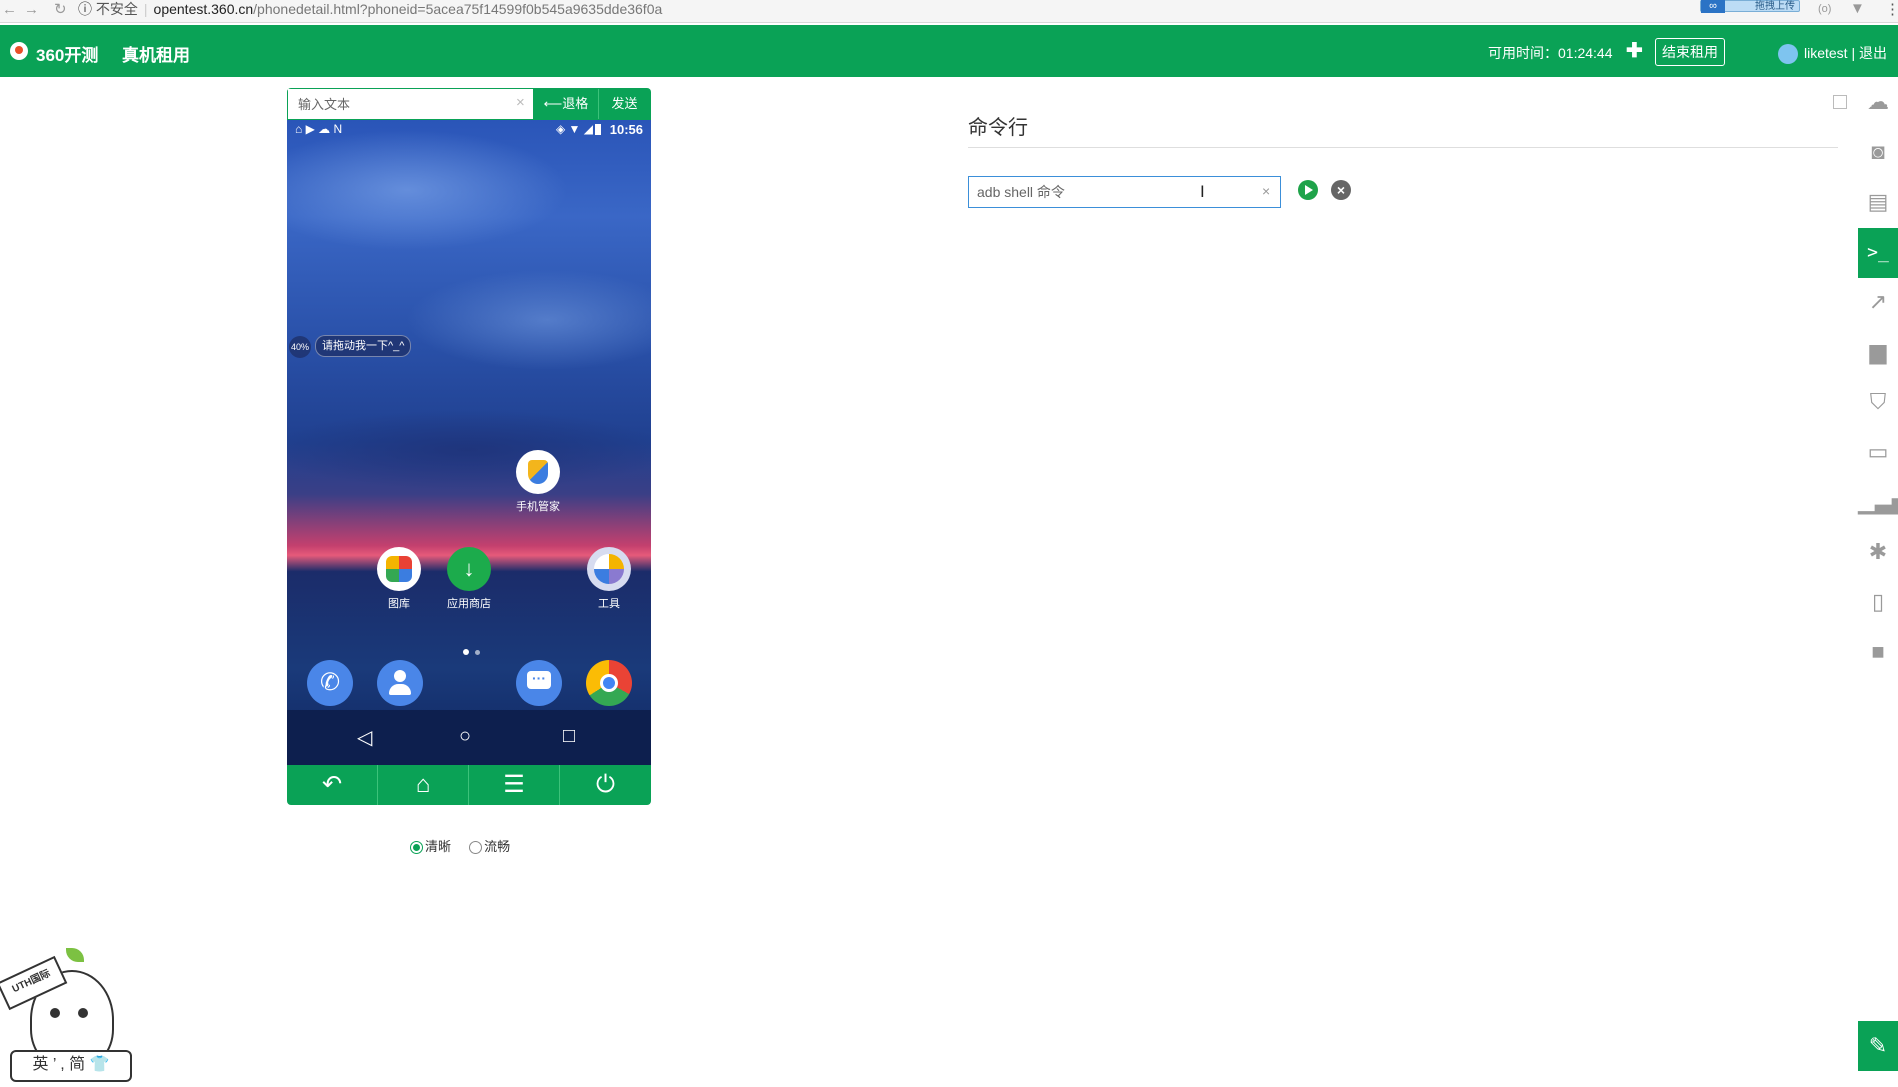  I want to click on info-icon: ⓘ, so click(85, 9).